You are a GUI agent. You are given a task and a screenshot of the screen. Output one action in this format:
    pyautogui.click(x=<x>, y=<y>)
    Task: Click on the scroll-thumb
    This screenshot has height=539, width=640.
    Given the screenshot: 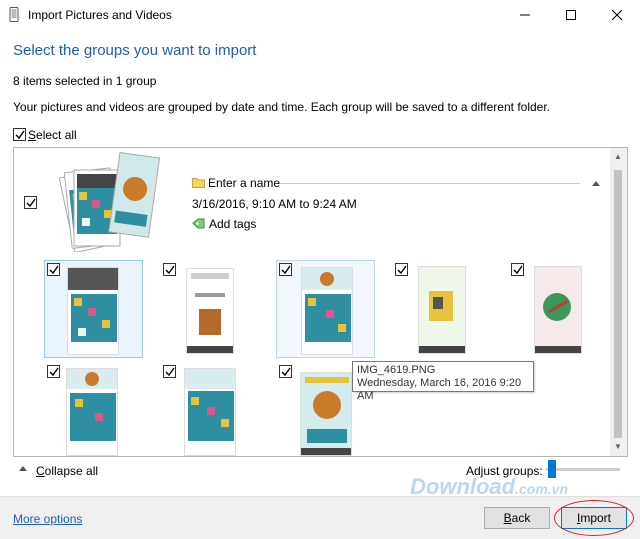 What is the action you would take?
    pyautogui.click(x=618, y=304)
    